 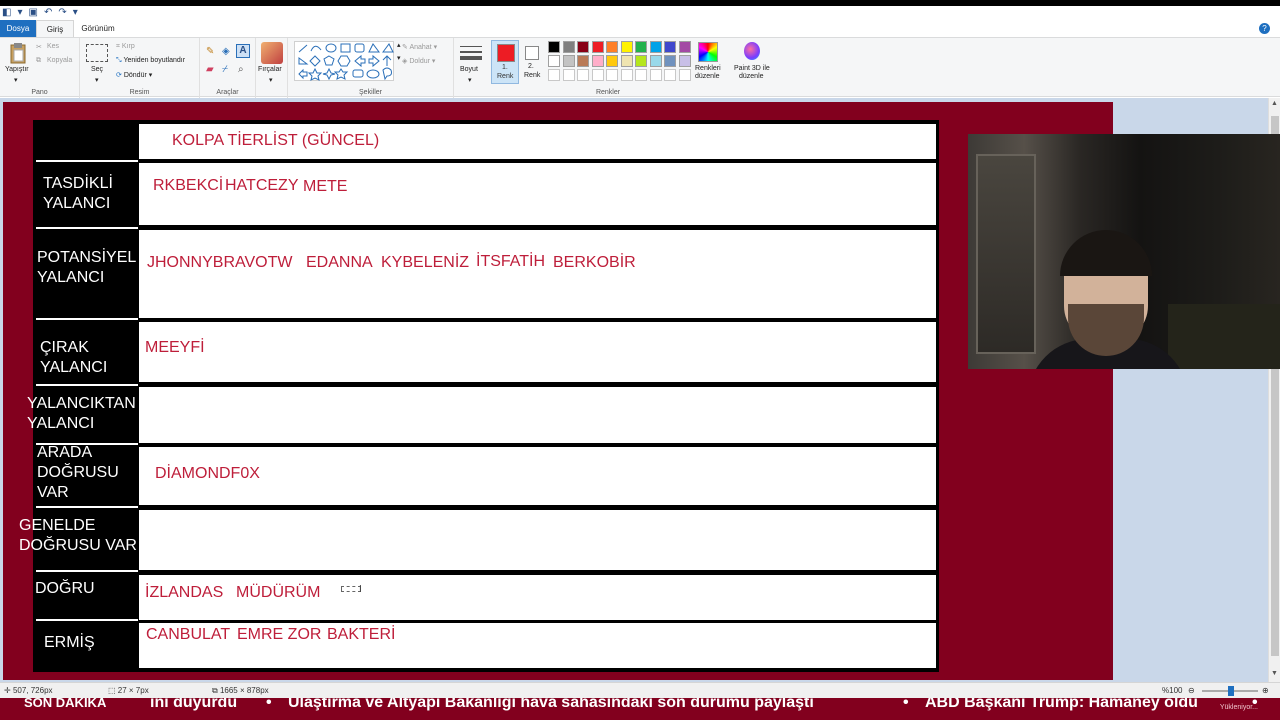 I want to click on rotate-icon: ⟳, so click(x=119, y=75).